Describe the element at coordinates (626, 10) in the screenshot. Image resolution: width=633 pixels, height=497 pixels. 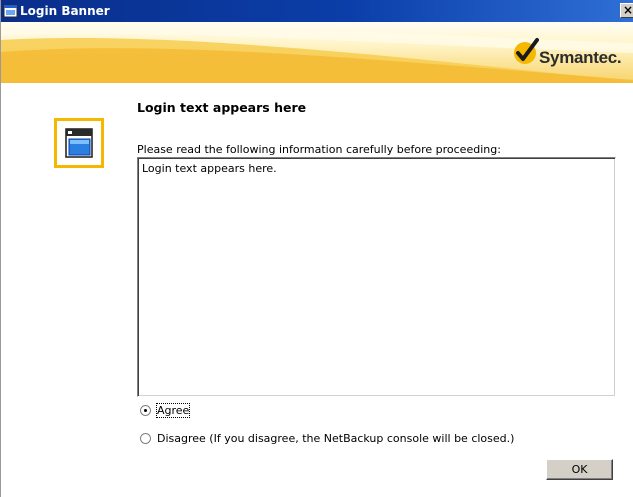
I see `close-button: ×` at that location.